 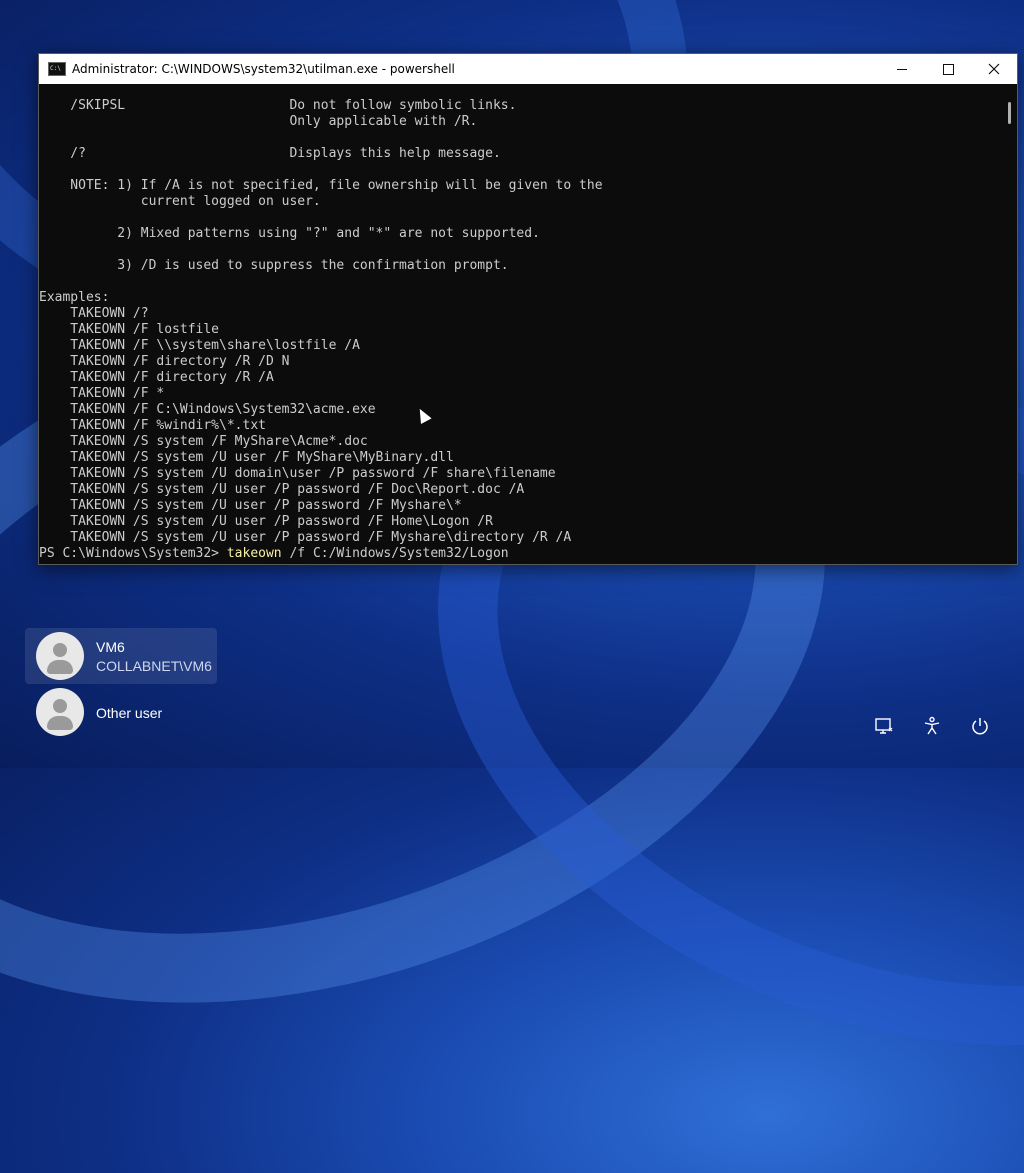 I want to click on other-user-avatar-icon, so click(x=60, y=712).